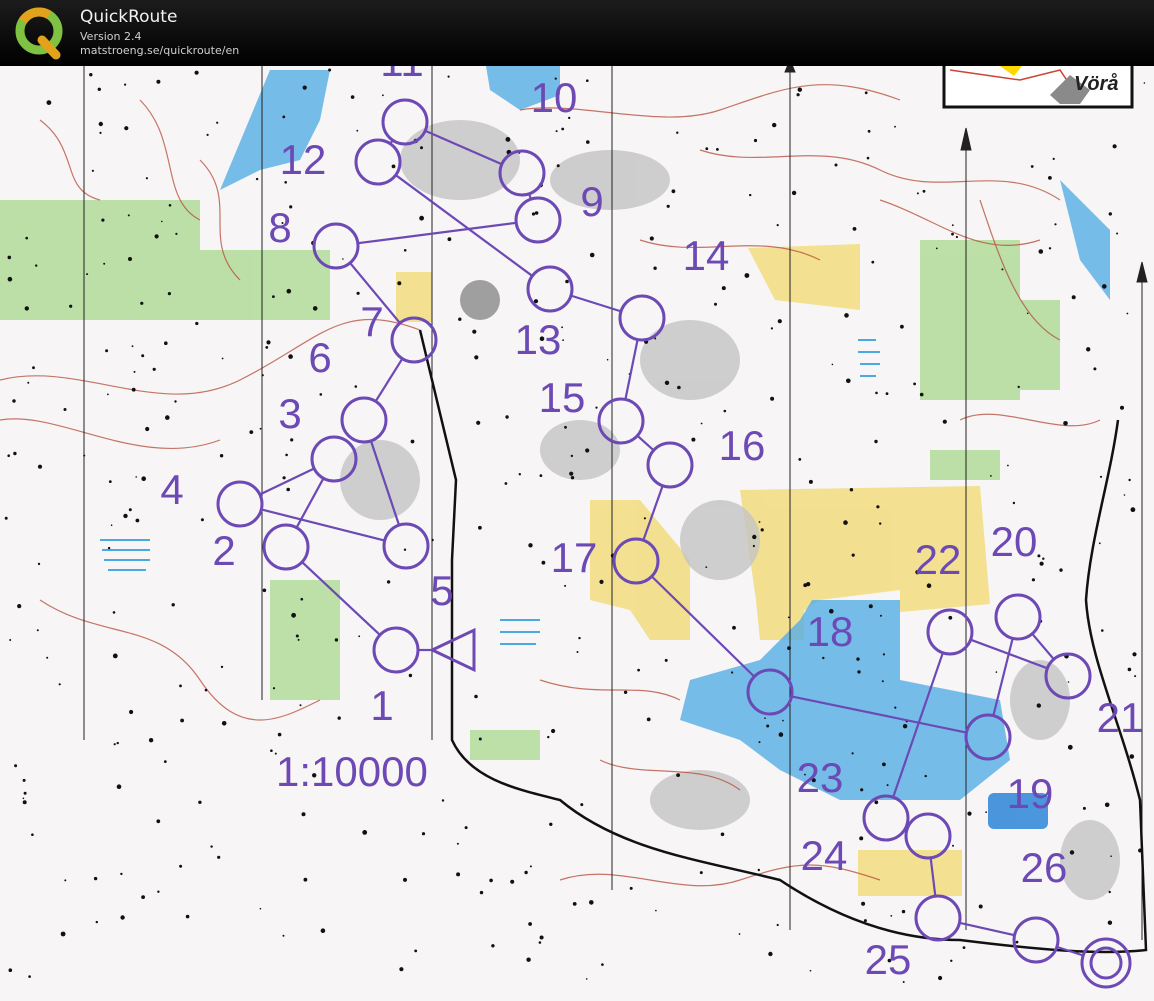 Image resolution: width=1154 pixels, height=1001 pixels. I want to click on scale-label: 1:10000, so click(352, 771).